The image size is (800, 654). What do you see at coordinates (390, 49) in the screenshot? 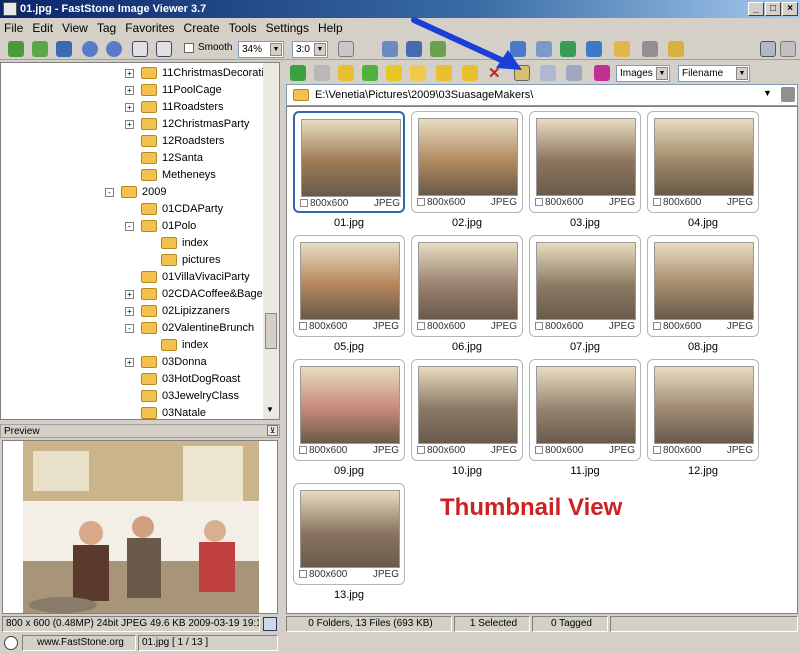
I see `resize-icon` at bounding box center [390, 49].